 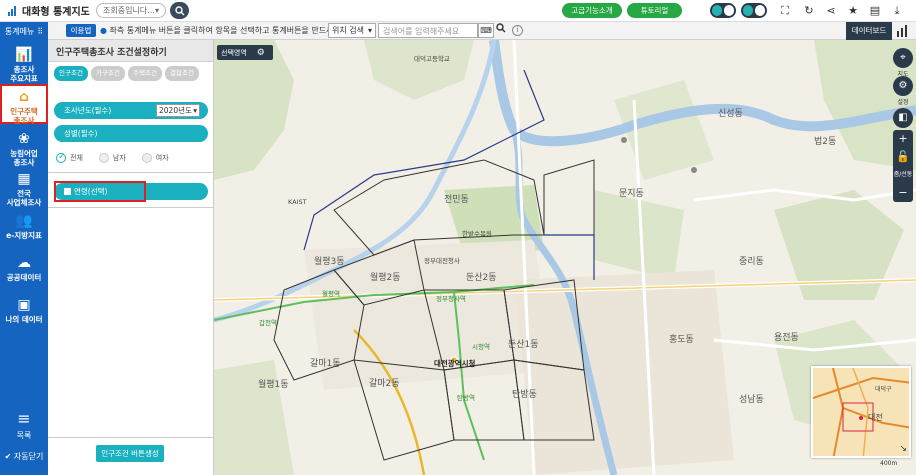 I want to click on map-label-galma2: 갈마2동, so click(x=384, y=384).